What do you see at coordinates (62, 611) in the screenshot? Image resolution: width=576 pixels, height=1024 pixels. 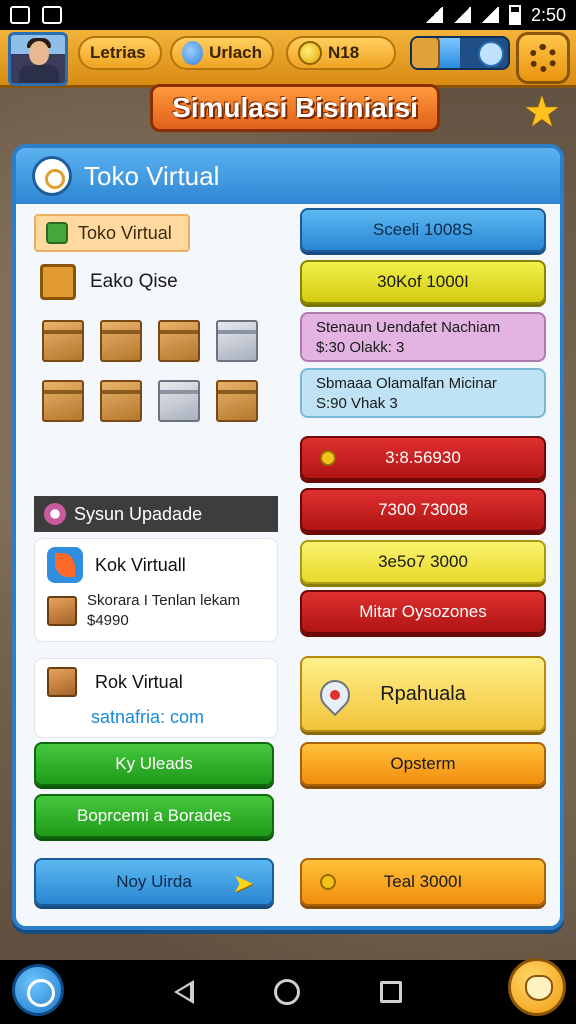 I see `box-icon` at bounding box center [62, 611].